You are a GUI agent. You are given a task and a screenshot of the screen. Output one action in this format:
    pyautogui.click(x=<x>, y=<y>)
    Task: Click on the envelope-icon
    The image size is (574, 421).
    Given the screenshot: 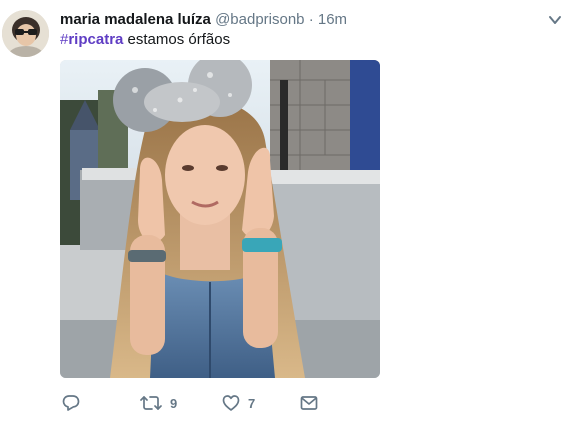 What is the action you would take?
    pyautogui.click(x=309, y=403)
    